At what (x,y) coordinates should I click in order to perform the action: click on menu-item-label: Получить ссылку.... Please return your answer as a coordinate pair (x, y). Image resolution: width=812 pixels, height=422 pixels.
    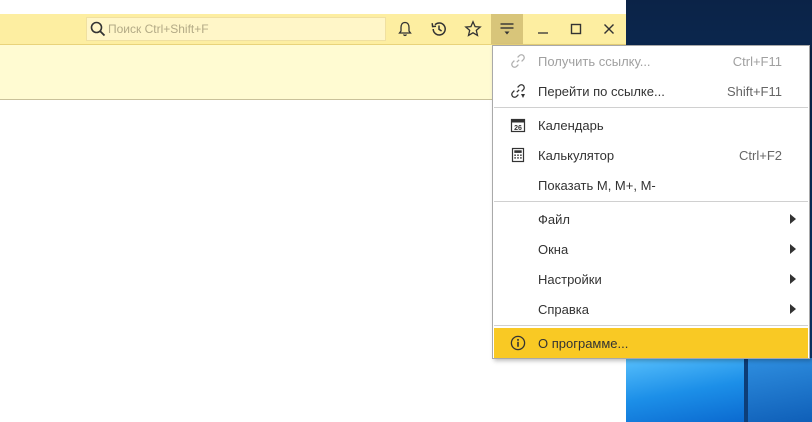
    Looking at the image, I should click on (594, 61).